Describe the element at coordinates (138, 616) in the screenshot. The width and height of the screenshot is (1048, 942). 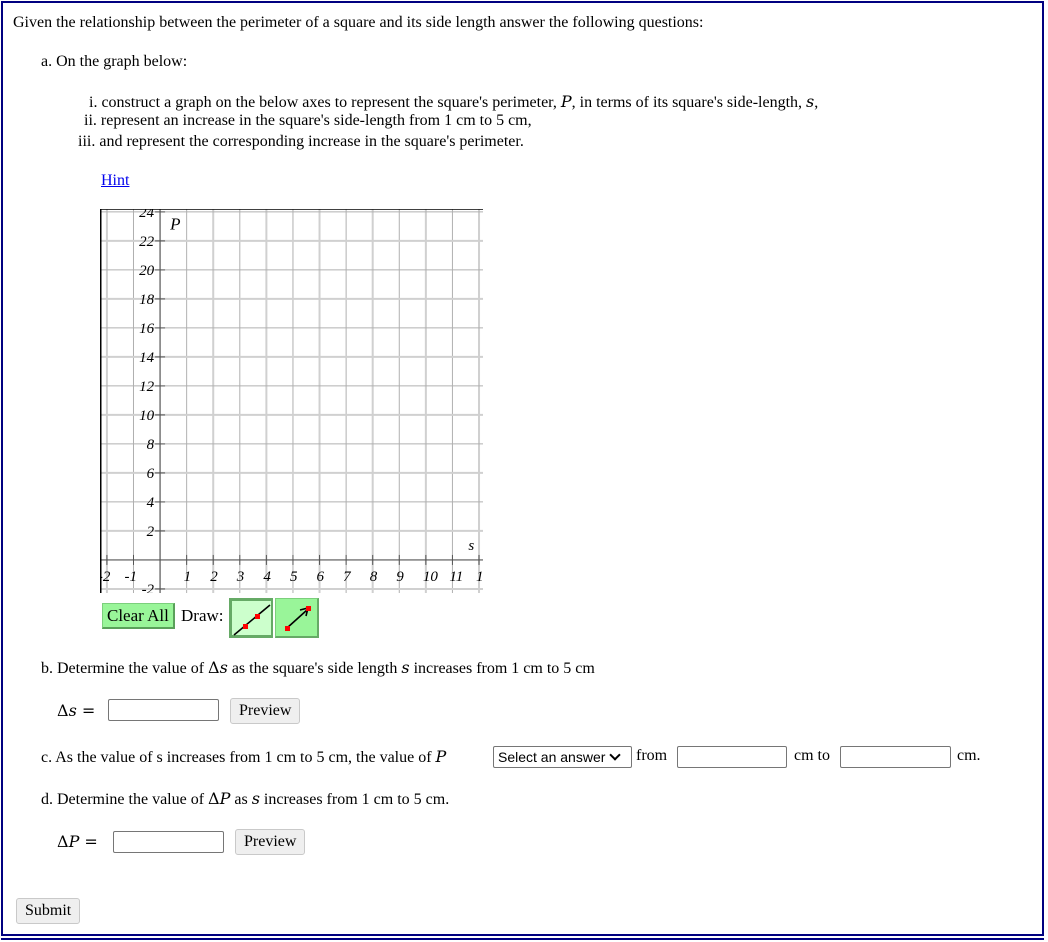
I see `clear-all-button: Clear All` at that location.